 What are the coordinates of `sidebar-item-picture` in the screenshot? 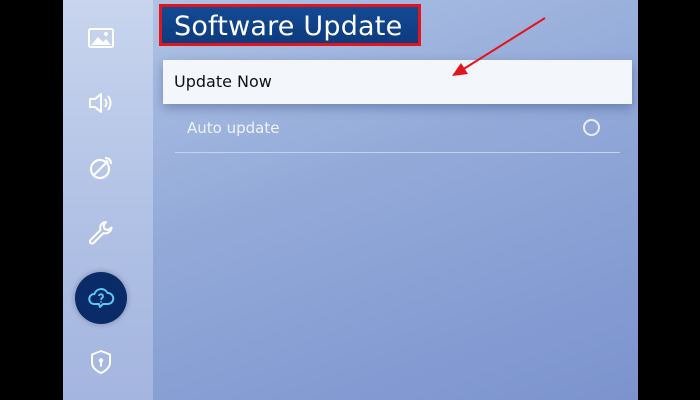 It's located at (101, 38).